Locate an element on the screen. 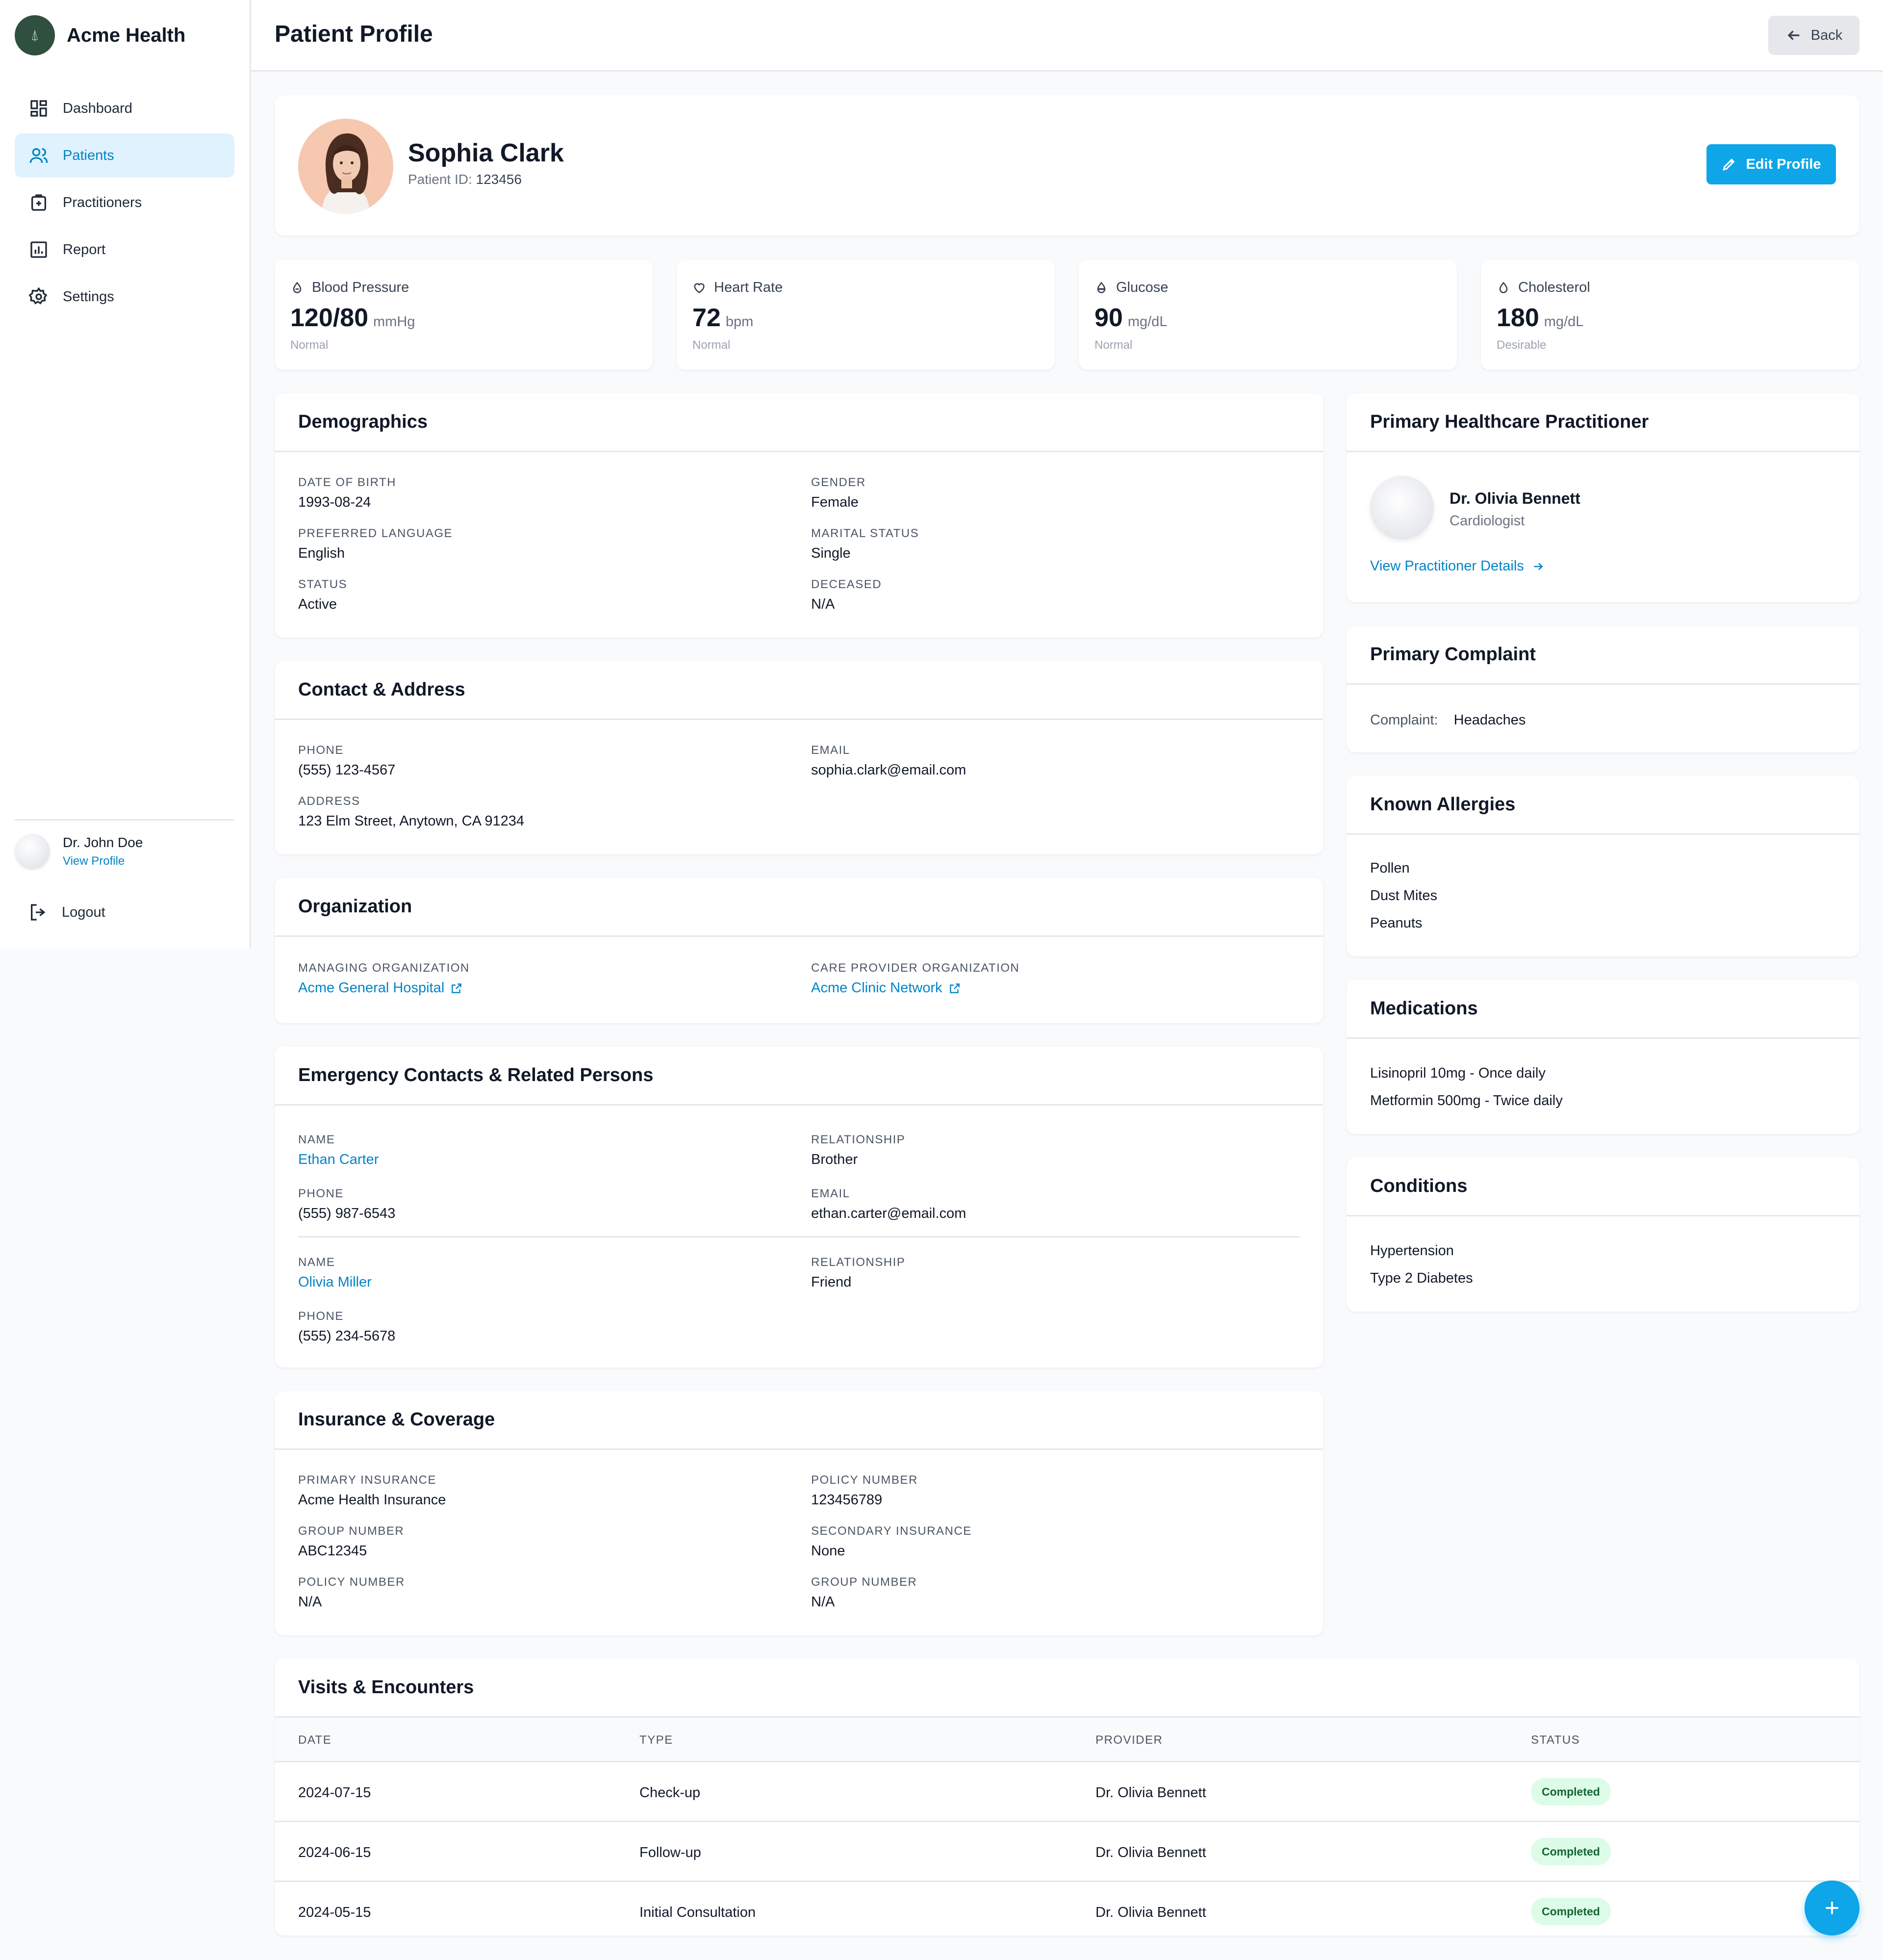  field-label: Status is located at coordinates (323, 584).